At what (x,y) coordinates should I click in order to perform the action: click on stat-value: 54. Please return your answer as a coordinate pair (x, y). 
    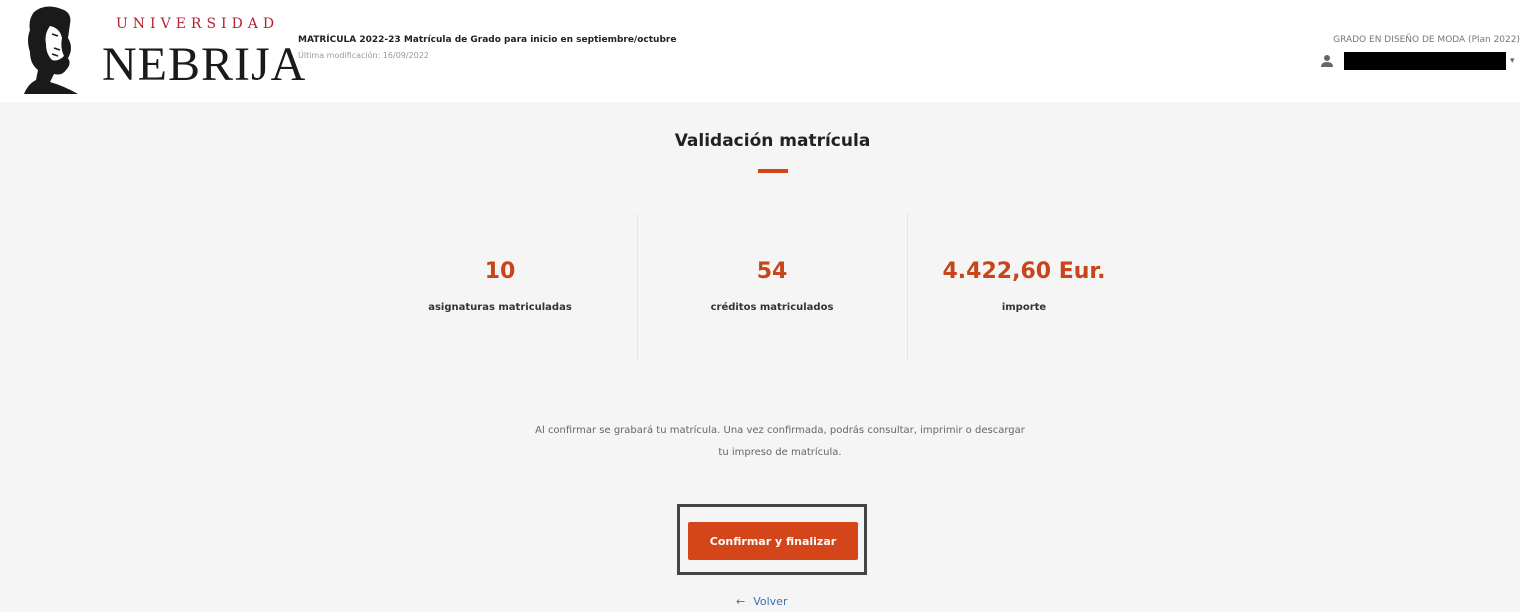
    Looking at the image, I should click on (772, 271).